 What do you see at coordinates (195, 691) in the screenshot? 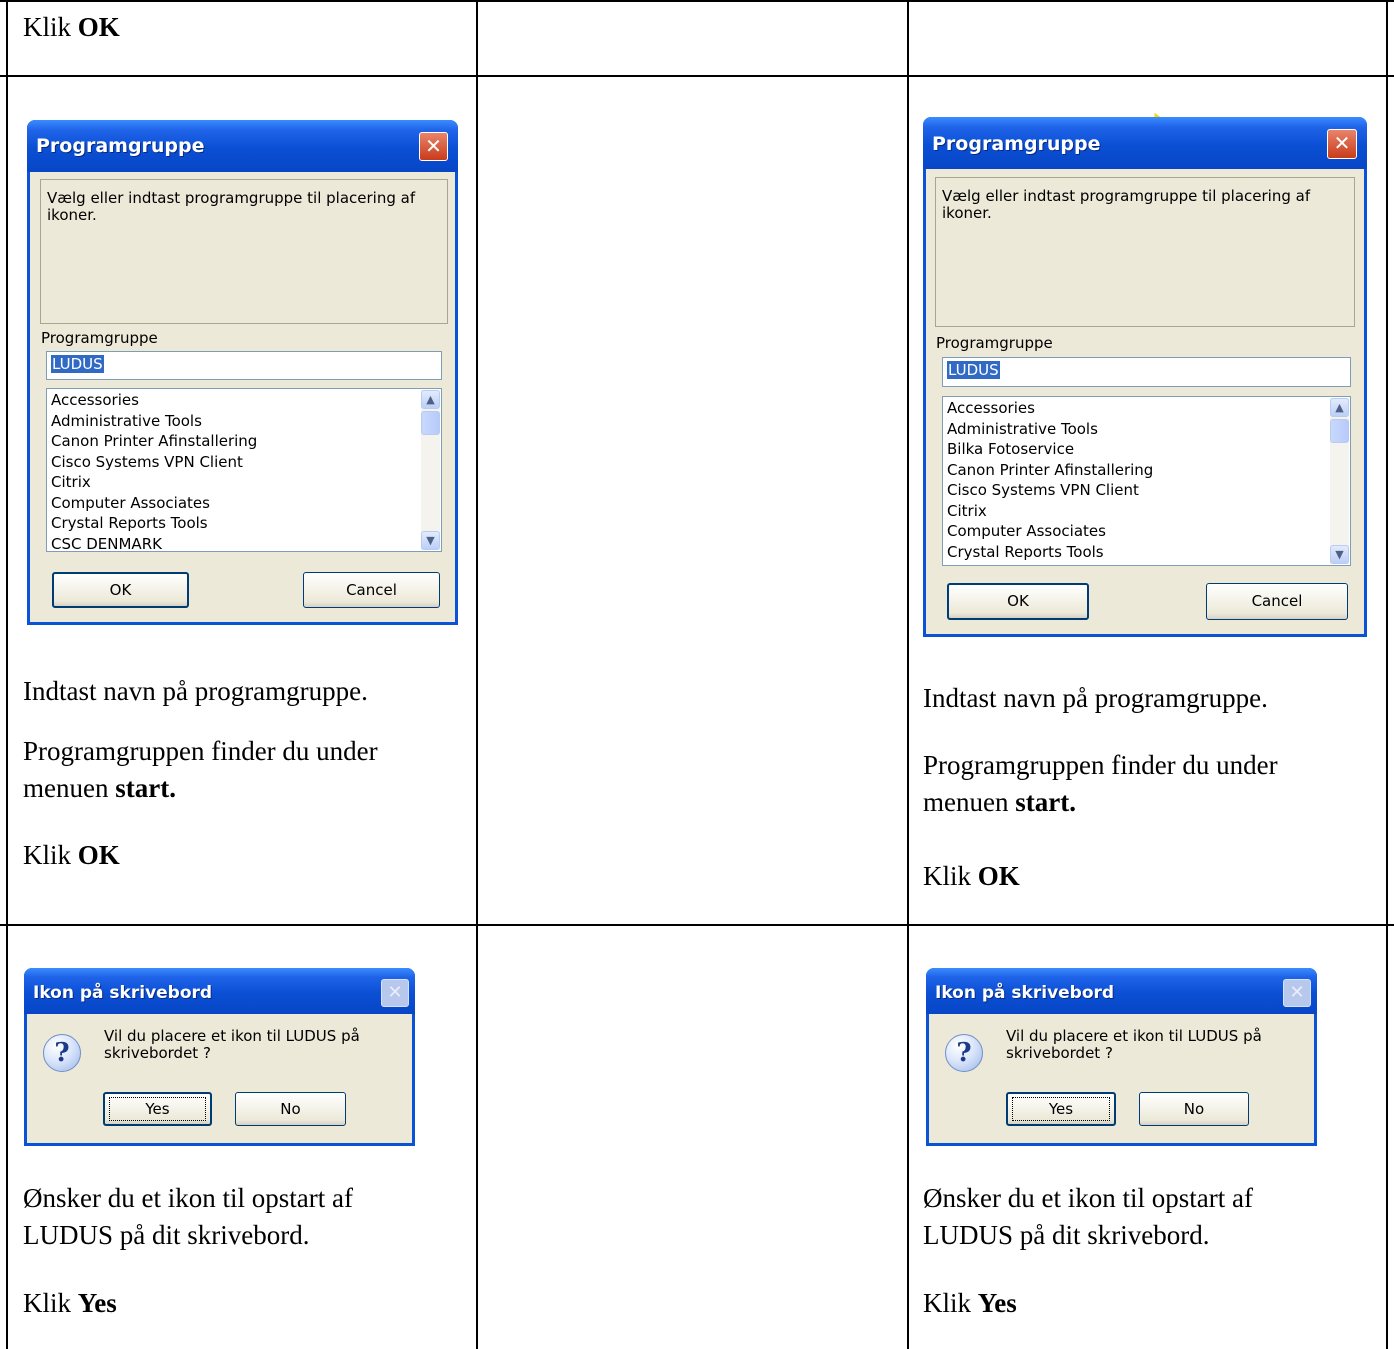
I see `instruction-line1-left: Indtast navn på programgruppe.` at bounding box center [195, 691].